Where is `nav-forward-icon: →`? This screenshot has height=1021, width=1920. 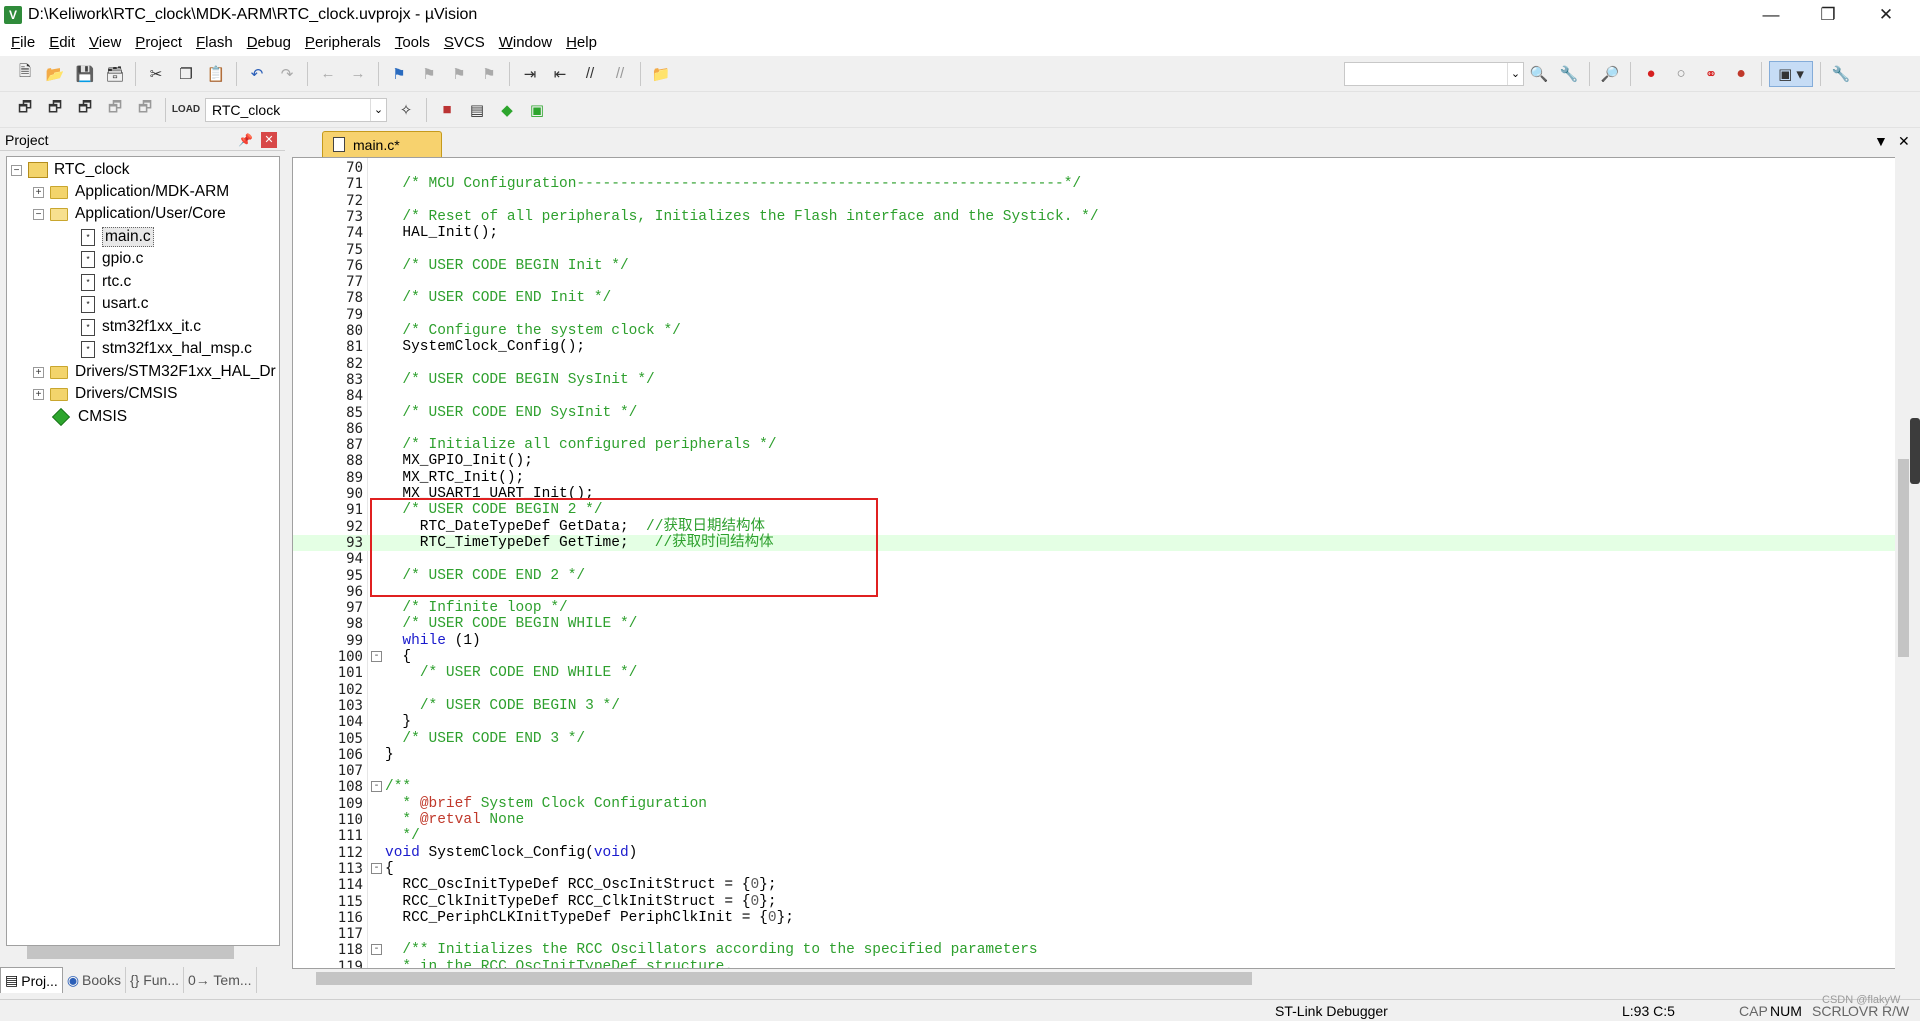
nav-forward-icon: → is located at coordinates (358, 74).